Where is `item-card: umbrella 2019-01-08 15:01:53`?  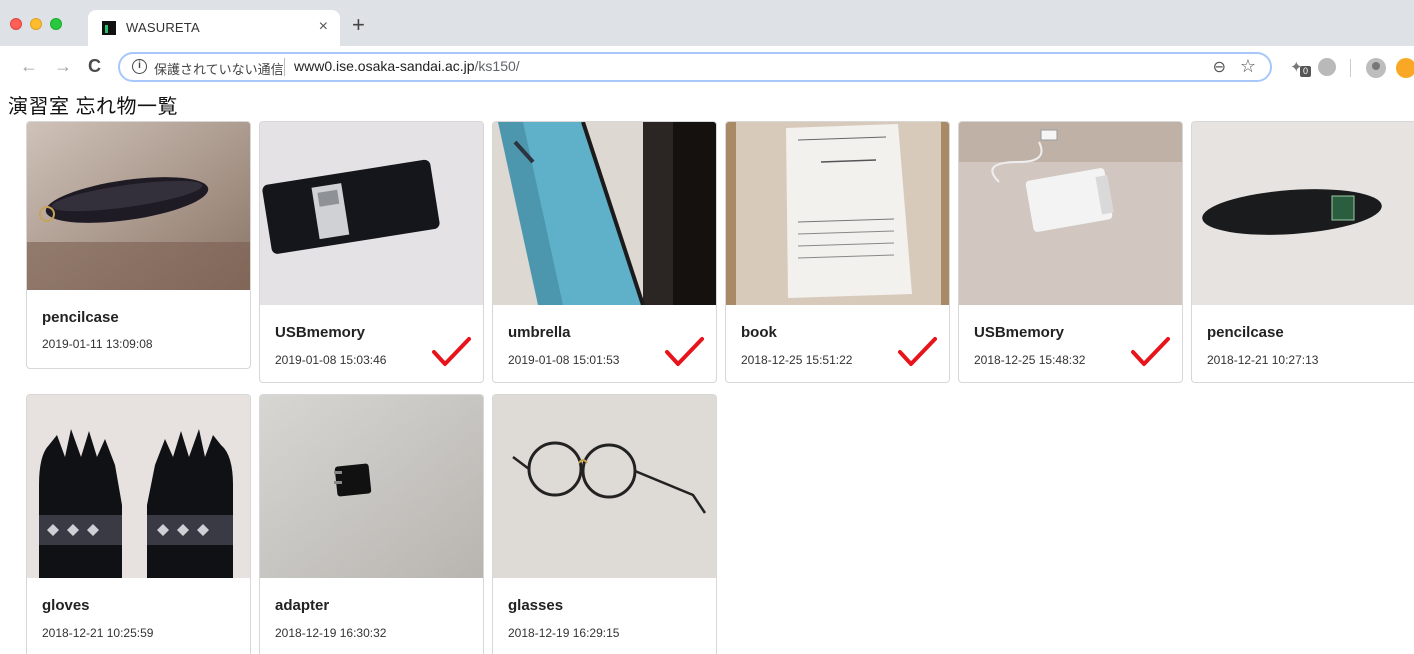 item-card: umbrella 2019-01-08 15:01:53 is located at coordinates (604, 252).